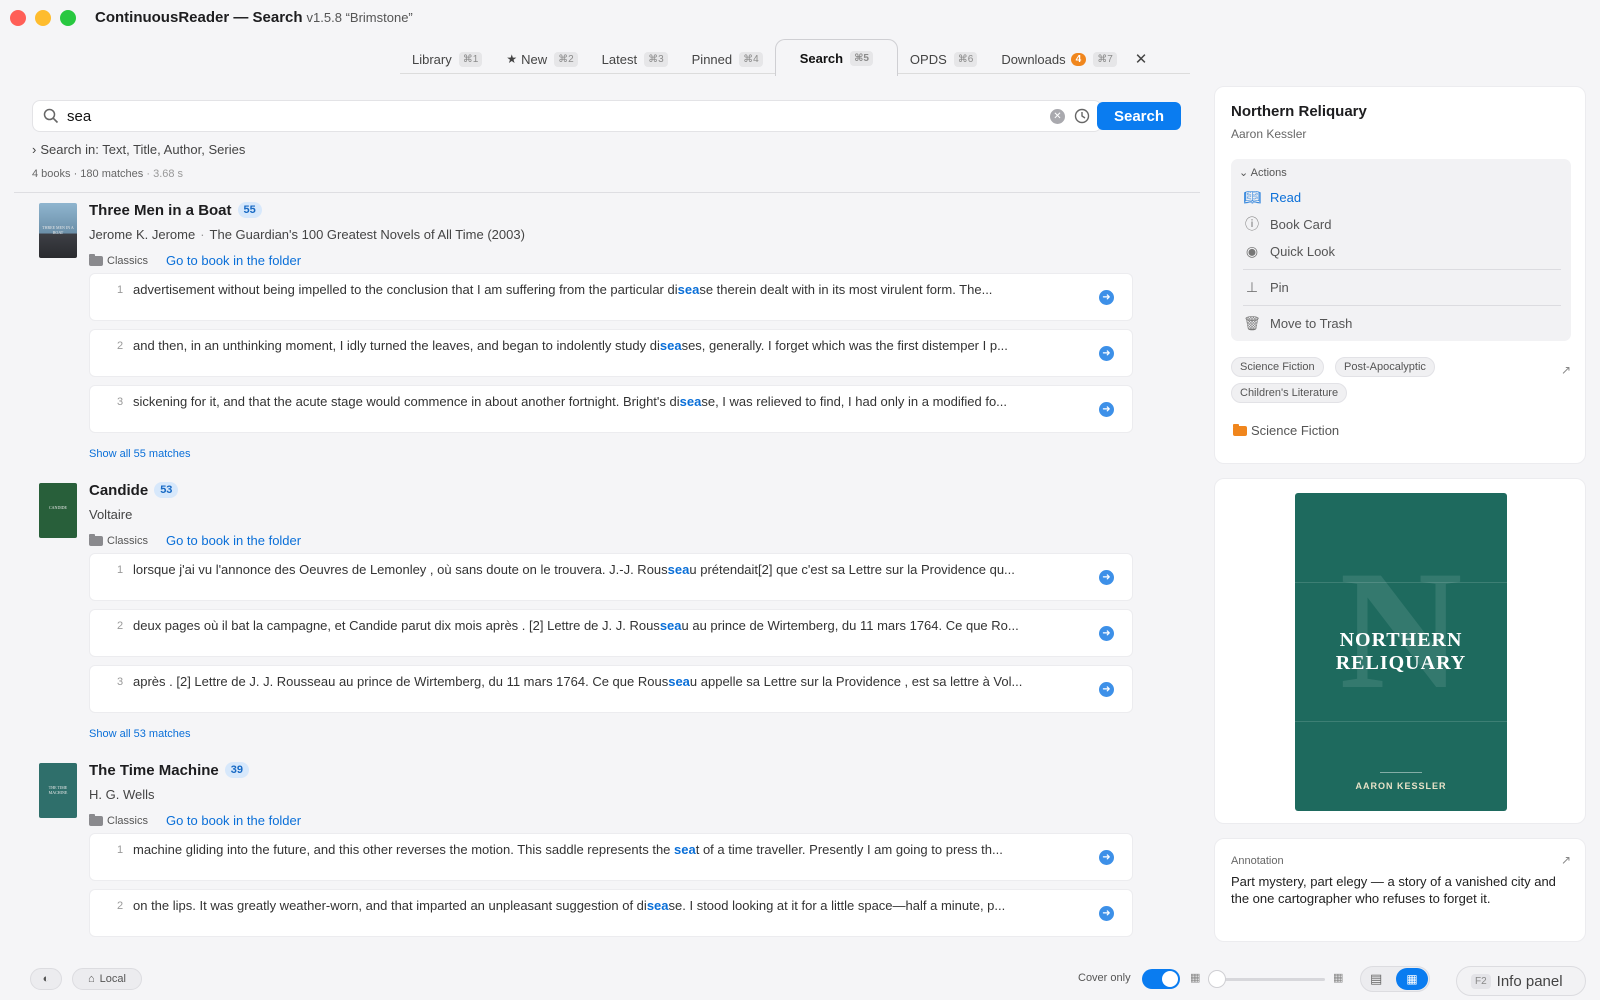 The width and height of the screenshot is (1600, 1000). What do you see at coordinates (140, 454) in the screenshot?
I see `show-all-matches-link: Show all 55 matches` at bounding box center [140, 454].